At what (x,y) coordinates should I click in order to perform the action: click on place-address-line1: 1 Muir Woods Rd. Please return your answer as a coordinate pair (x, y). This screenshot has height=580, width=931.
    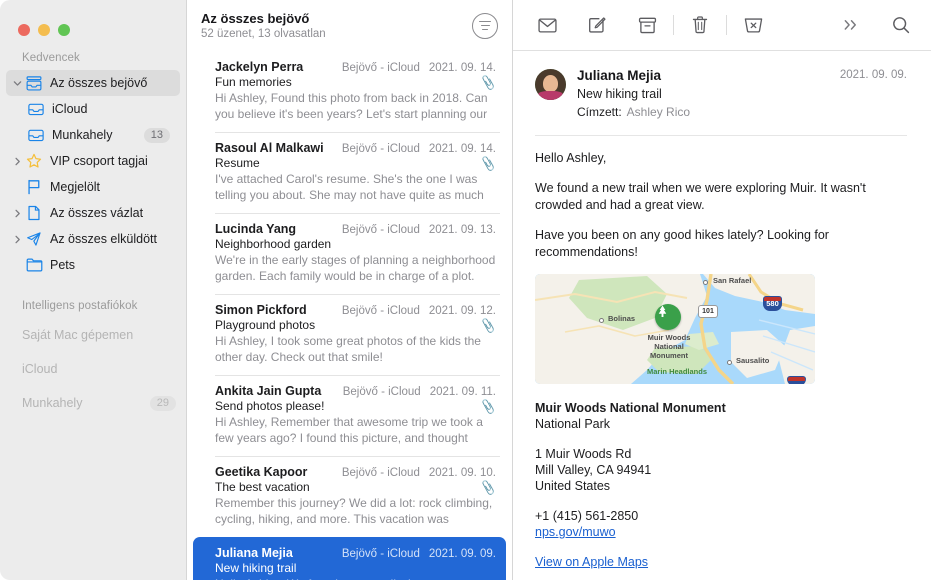
    Looking at the image, I should click on (583, 454).